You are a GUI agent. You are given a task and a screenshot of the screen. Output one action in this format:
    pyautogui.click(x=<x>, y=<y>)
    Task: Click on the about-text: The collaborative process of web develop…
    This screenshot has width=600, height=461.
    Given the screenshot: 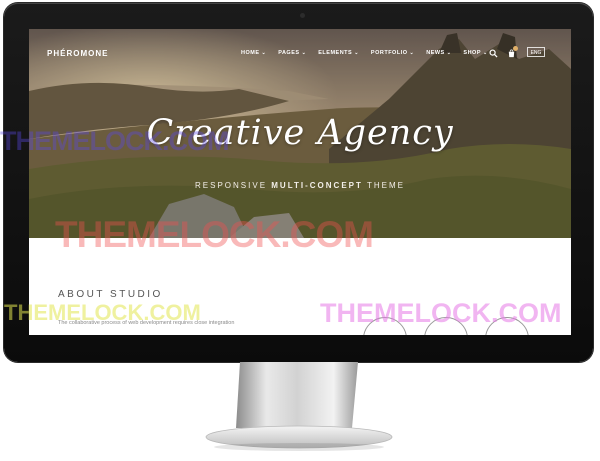 What is the action you would take?
    pyautogui.click(x=146, y=323)
    